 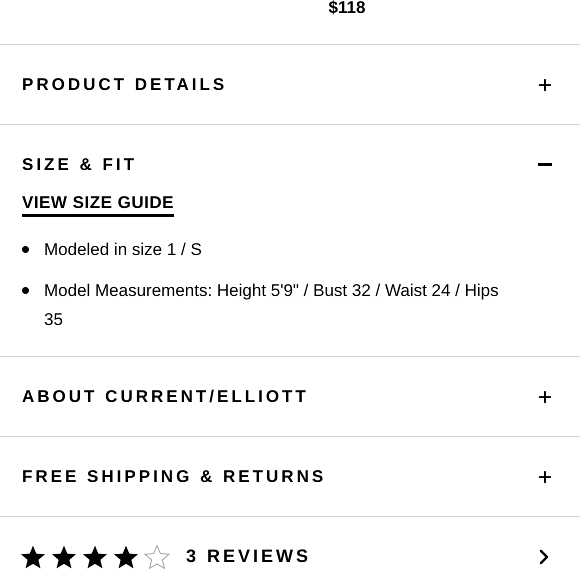 What do you see at coordinates (290, 396) in the screenshot?
I see `accordion-header: ABOUT CURRENT/ELLIOTT` at bounding box center [290, 396].